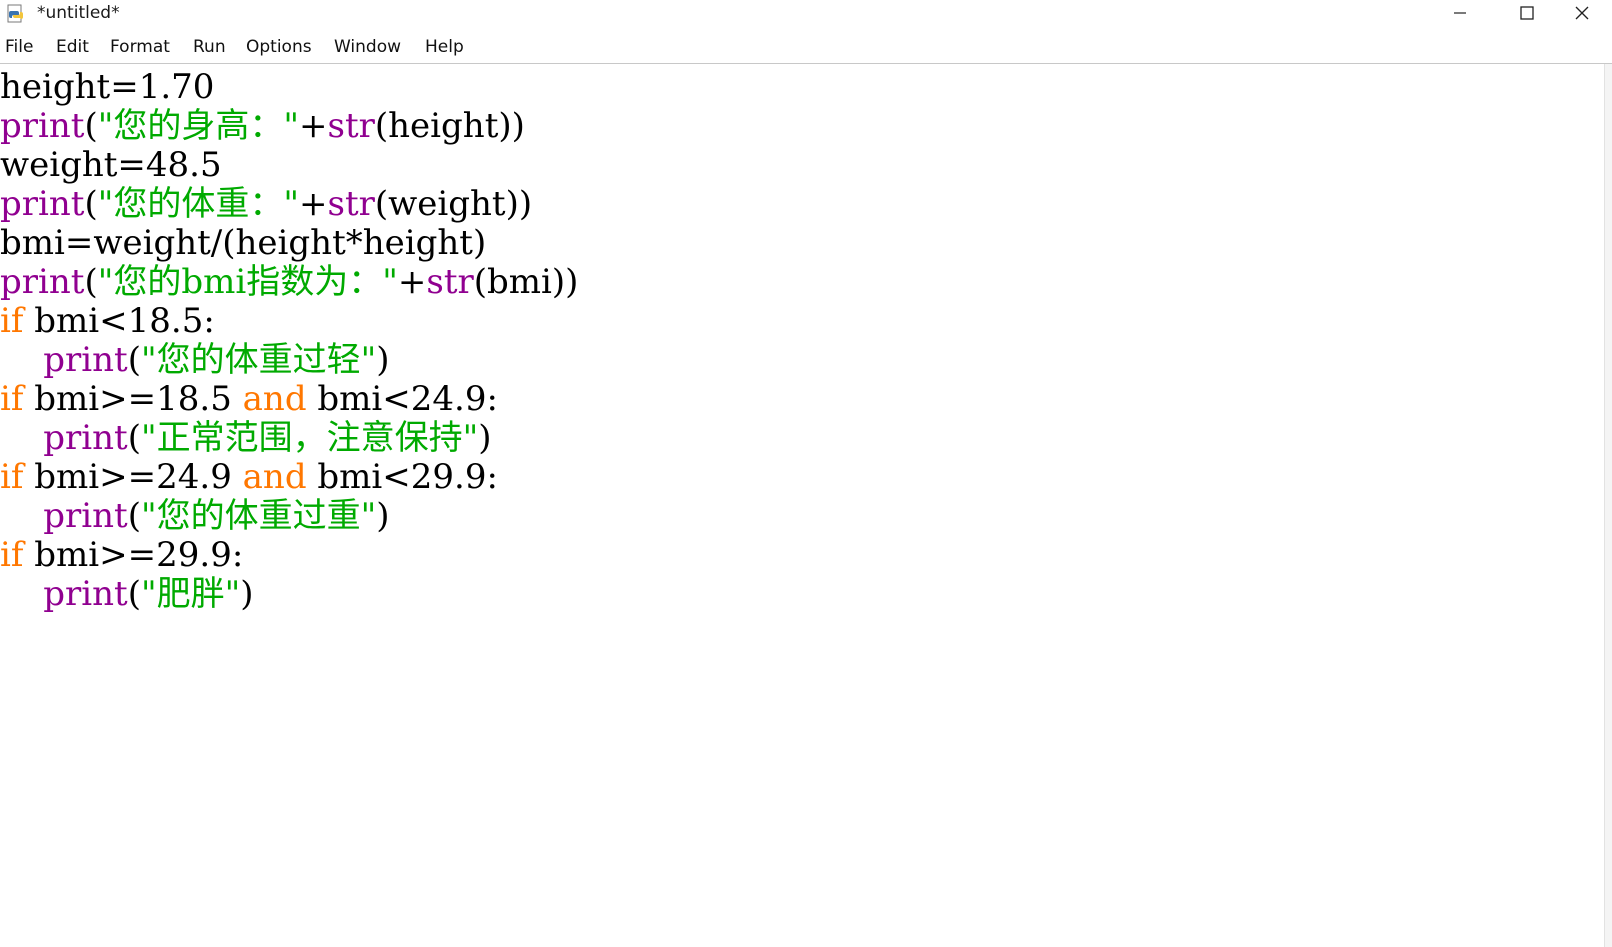 The height and width of the screenshot is (947, 1612). What do you see at coordinates (140, 47) in the screenshot?
I see `menu-format: Format` at bounding box center [140, 47].